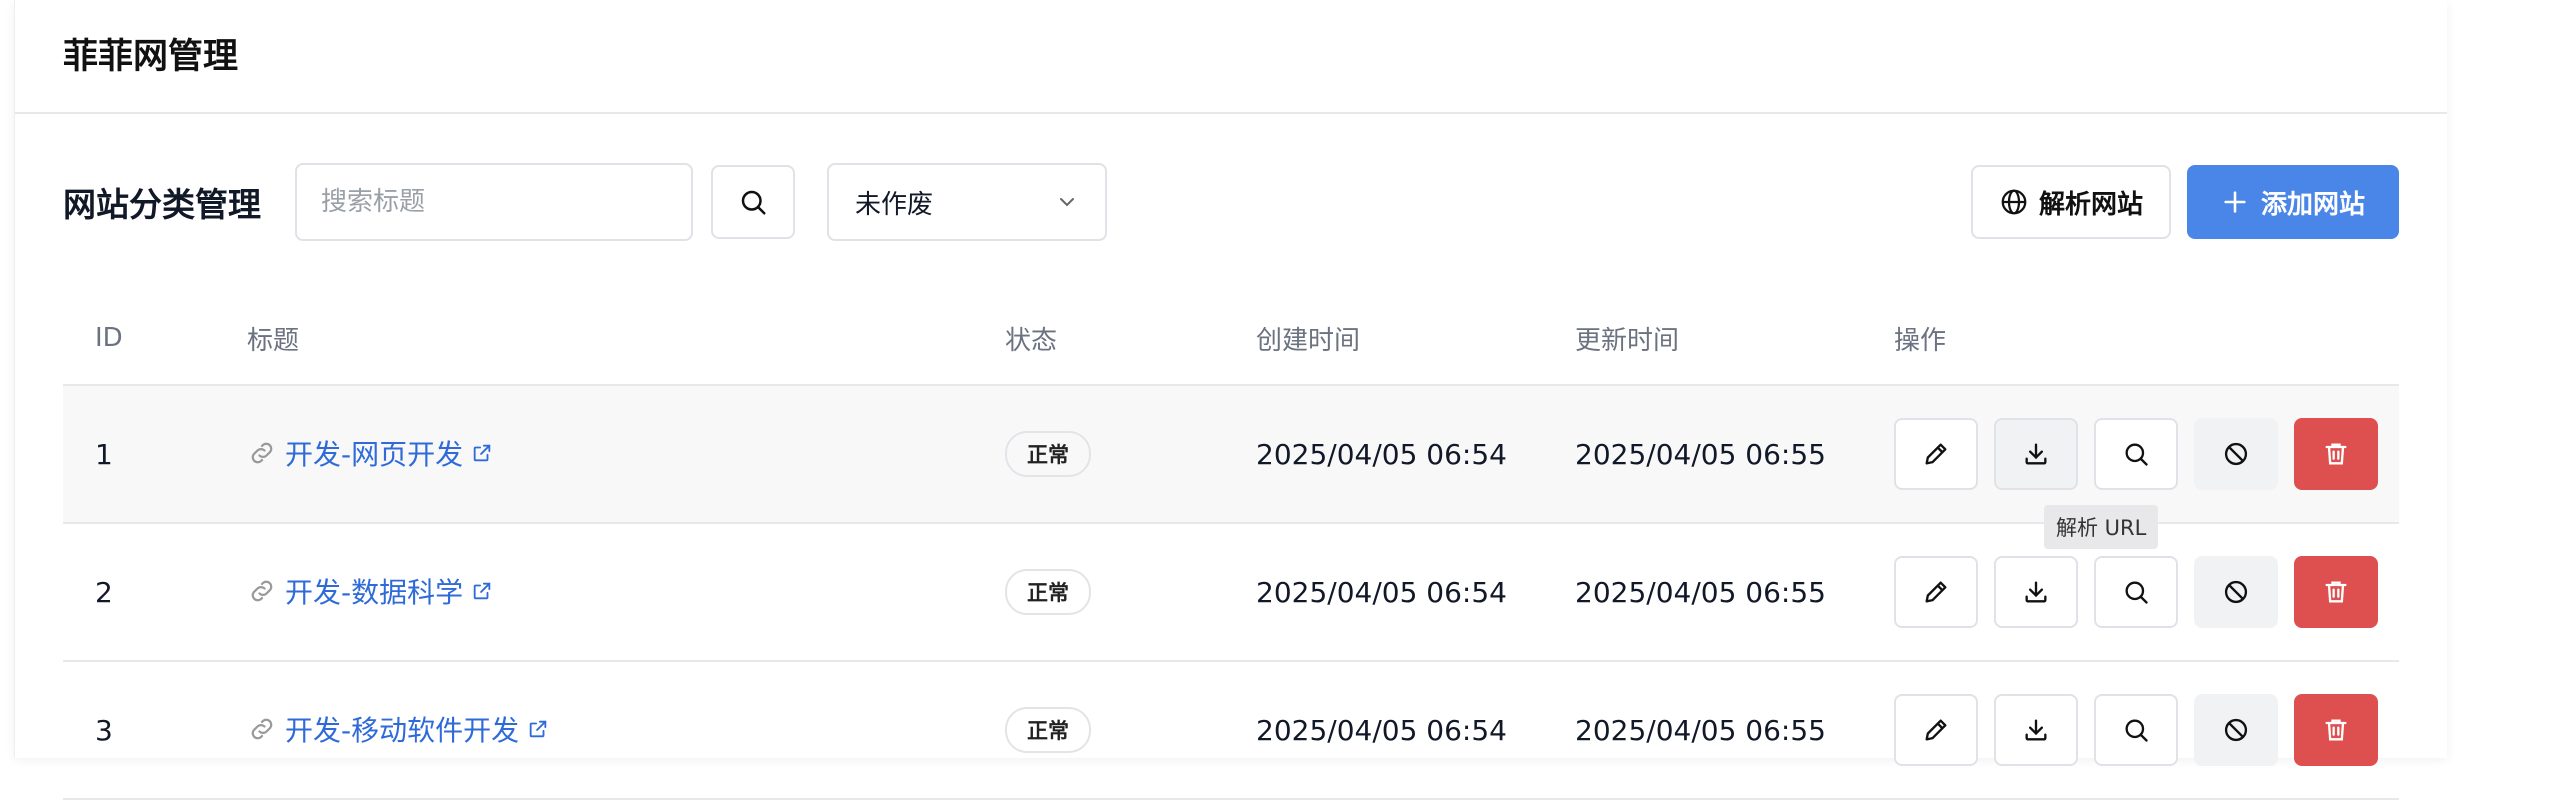  I want to click on plus-icon, so click(2235, 202).